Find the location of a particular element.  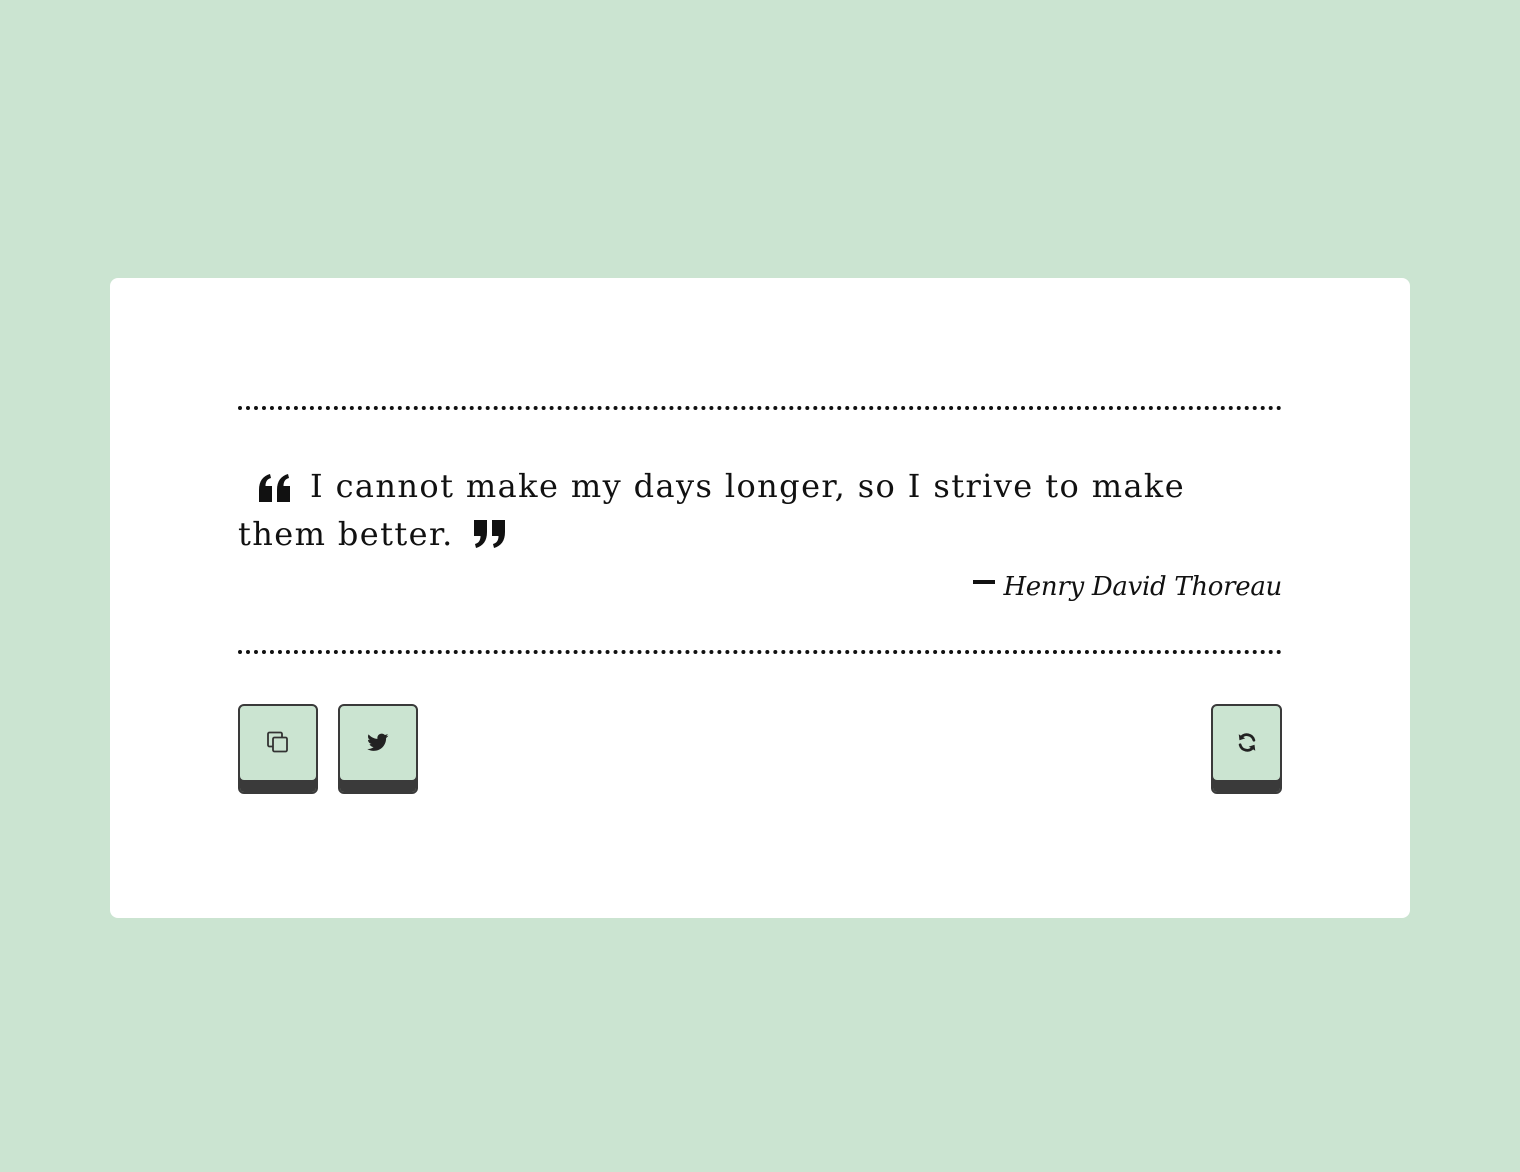

copy-button is located at coordinates (278, 749).